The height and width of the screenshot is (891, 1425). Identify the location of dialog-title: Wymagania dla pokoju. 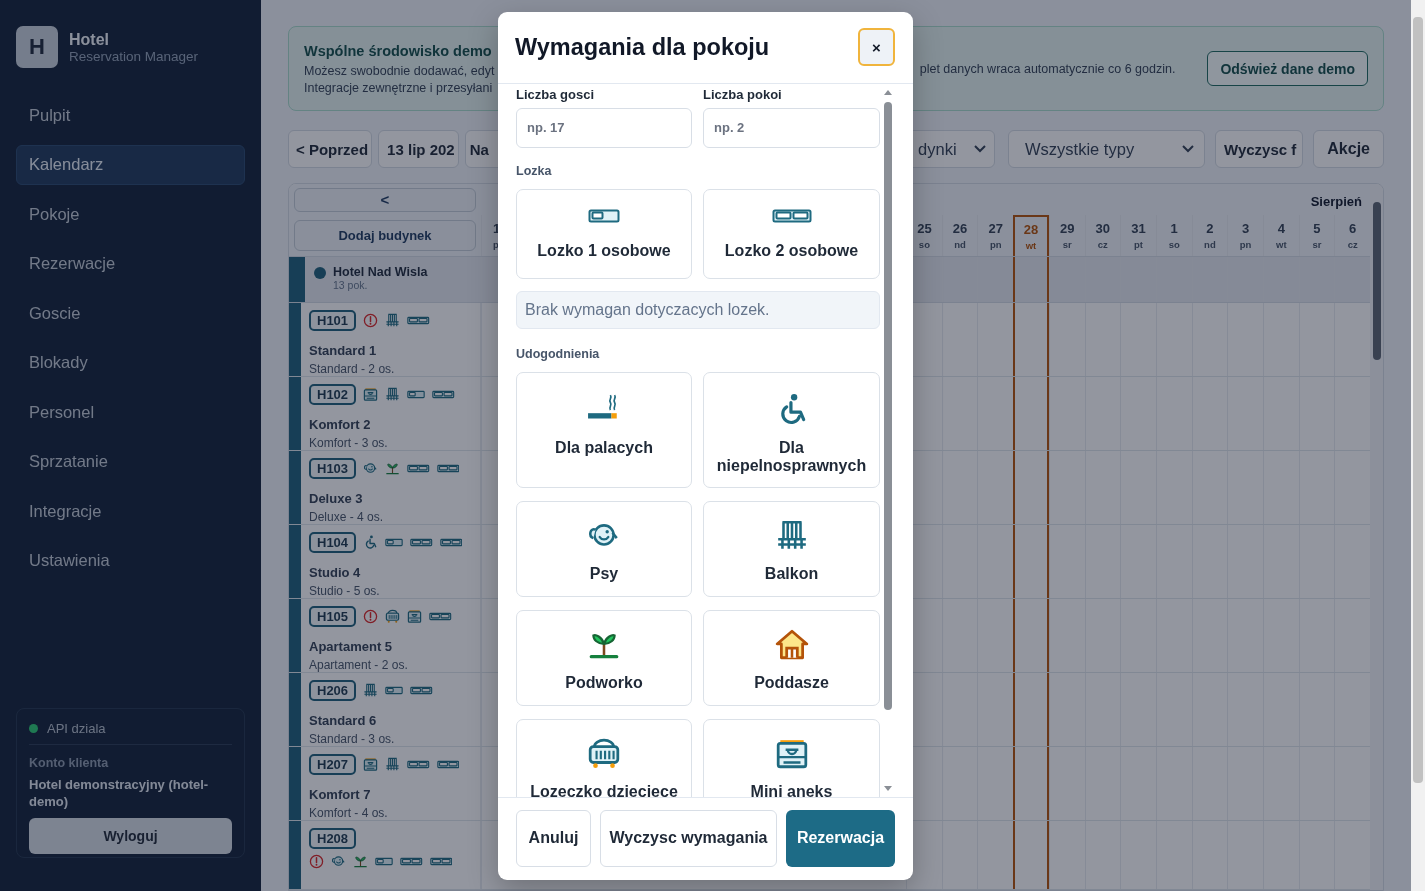
(642, 47).